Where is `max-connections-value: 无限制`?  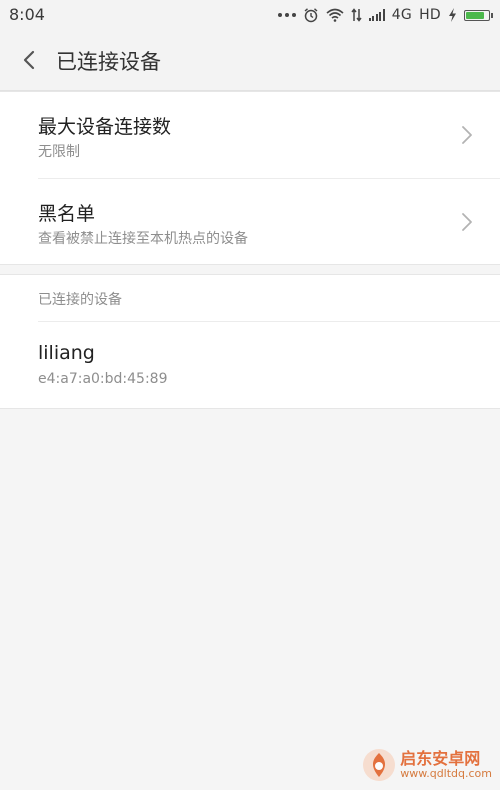 max-connections-value: 无限制 is located at coordinates (59, 152).